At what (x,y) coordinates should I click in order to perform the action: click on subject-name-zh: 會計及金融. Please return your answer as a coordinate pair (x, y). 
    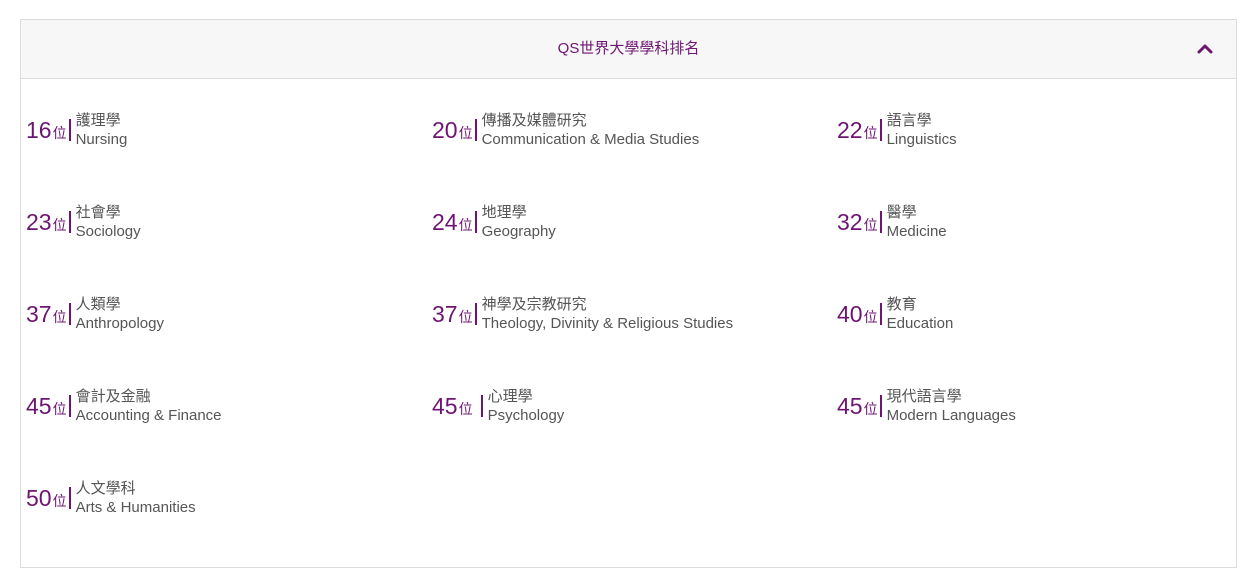
    Looking at the image, I should click on (113, 396).